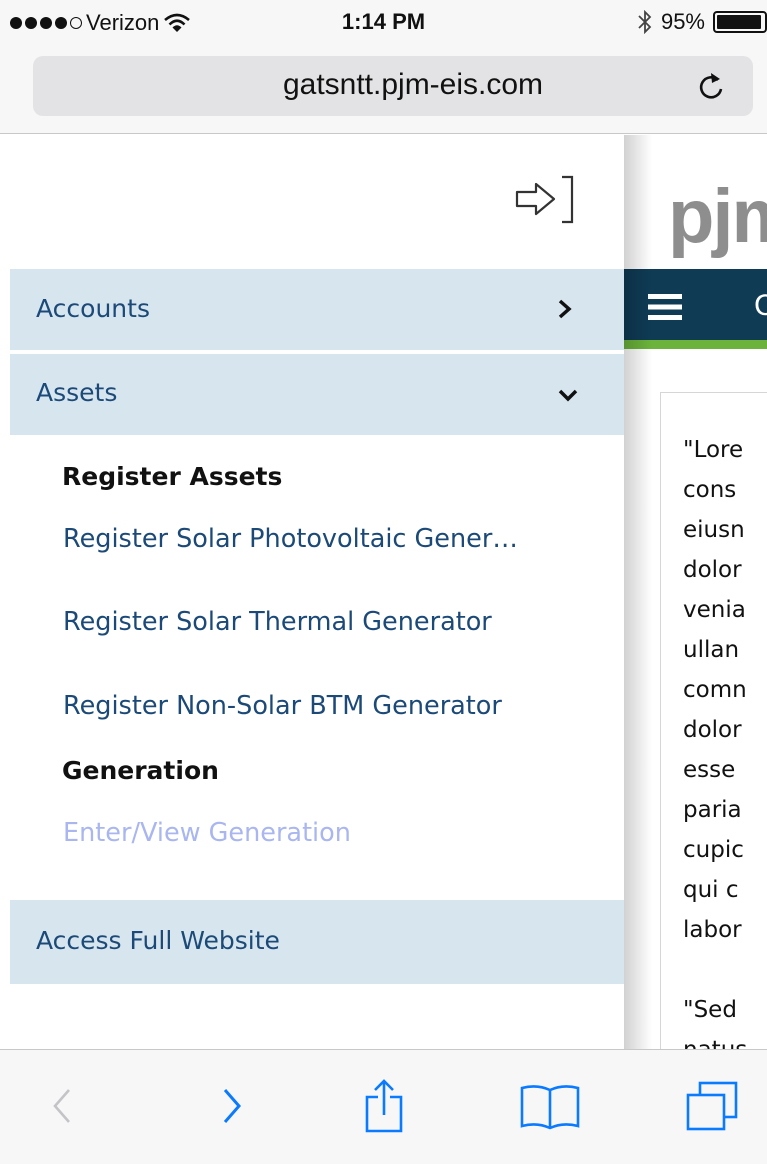  Describe the element at coordinates (317, 309) in the screenshot. I see `menu-accounts: Accounts` at that location.